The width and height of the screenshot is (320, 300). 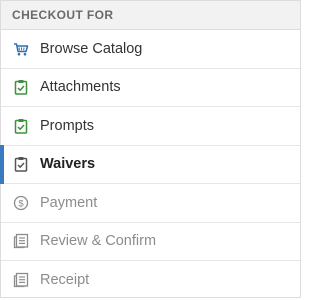 I want to click on step-label: Attachments, so click(x=80, y=87).